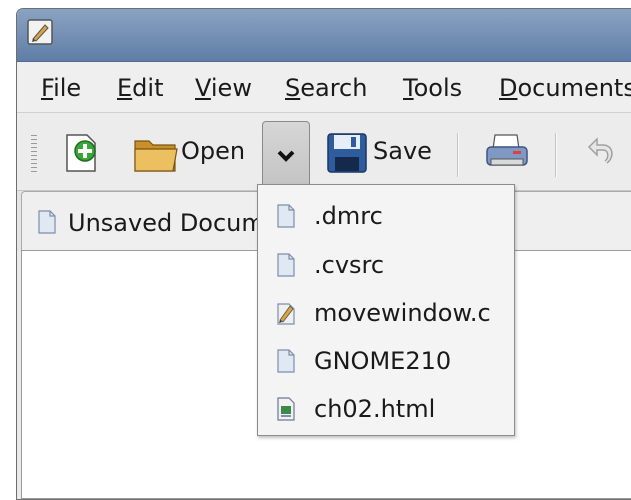 This screenshot has height=500, width=631. Describe the element at coordinates (223, 88) in the screenshot. I see `menu-view: View` at that location.